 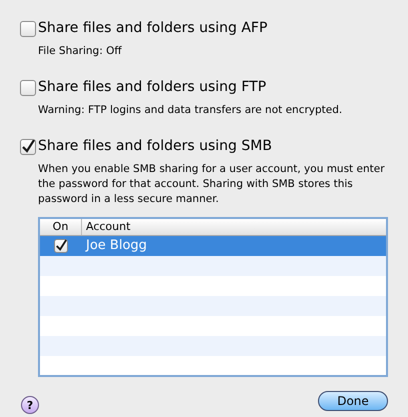 What do you see at coordinates (30, 405) in the screenshot?
I see `help-button: ?` at bounding box center [30, 405].